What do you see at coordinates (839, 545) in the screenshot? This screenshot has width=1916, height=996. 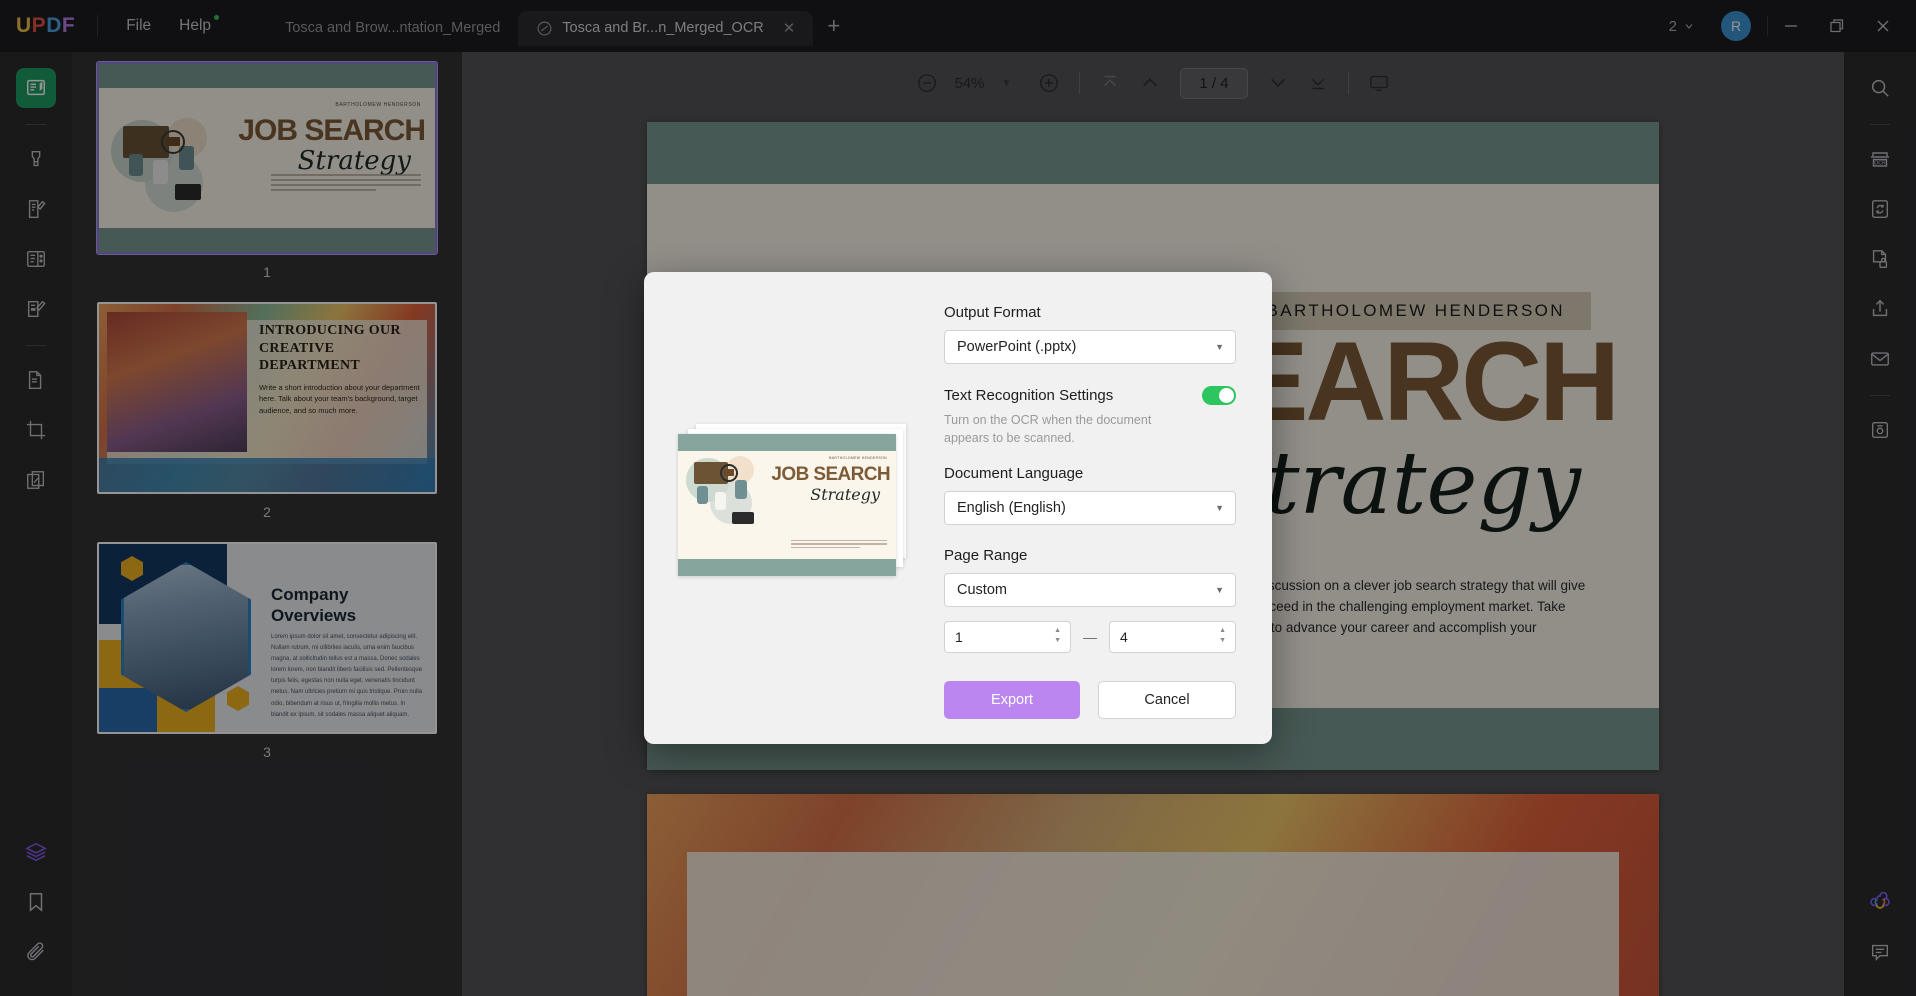 I see `preview-body-lines` at bounding box center [839, 545].